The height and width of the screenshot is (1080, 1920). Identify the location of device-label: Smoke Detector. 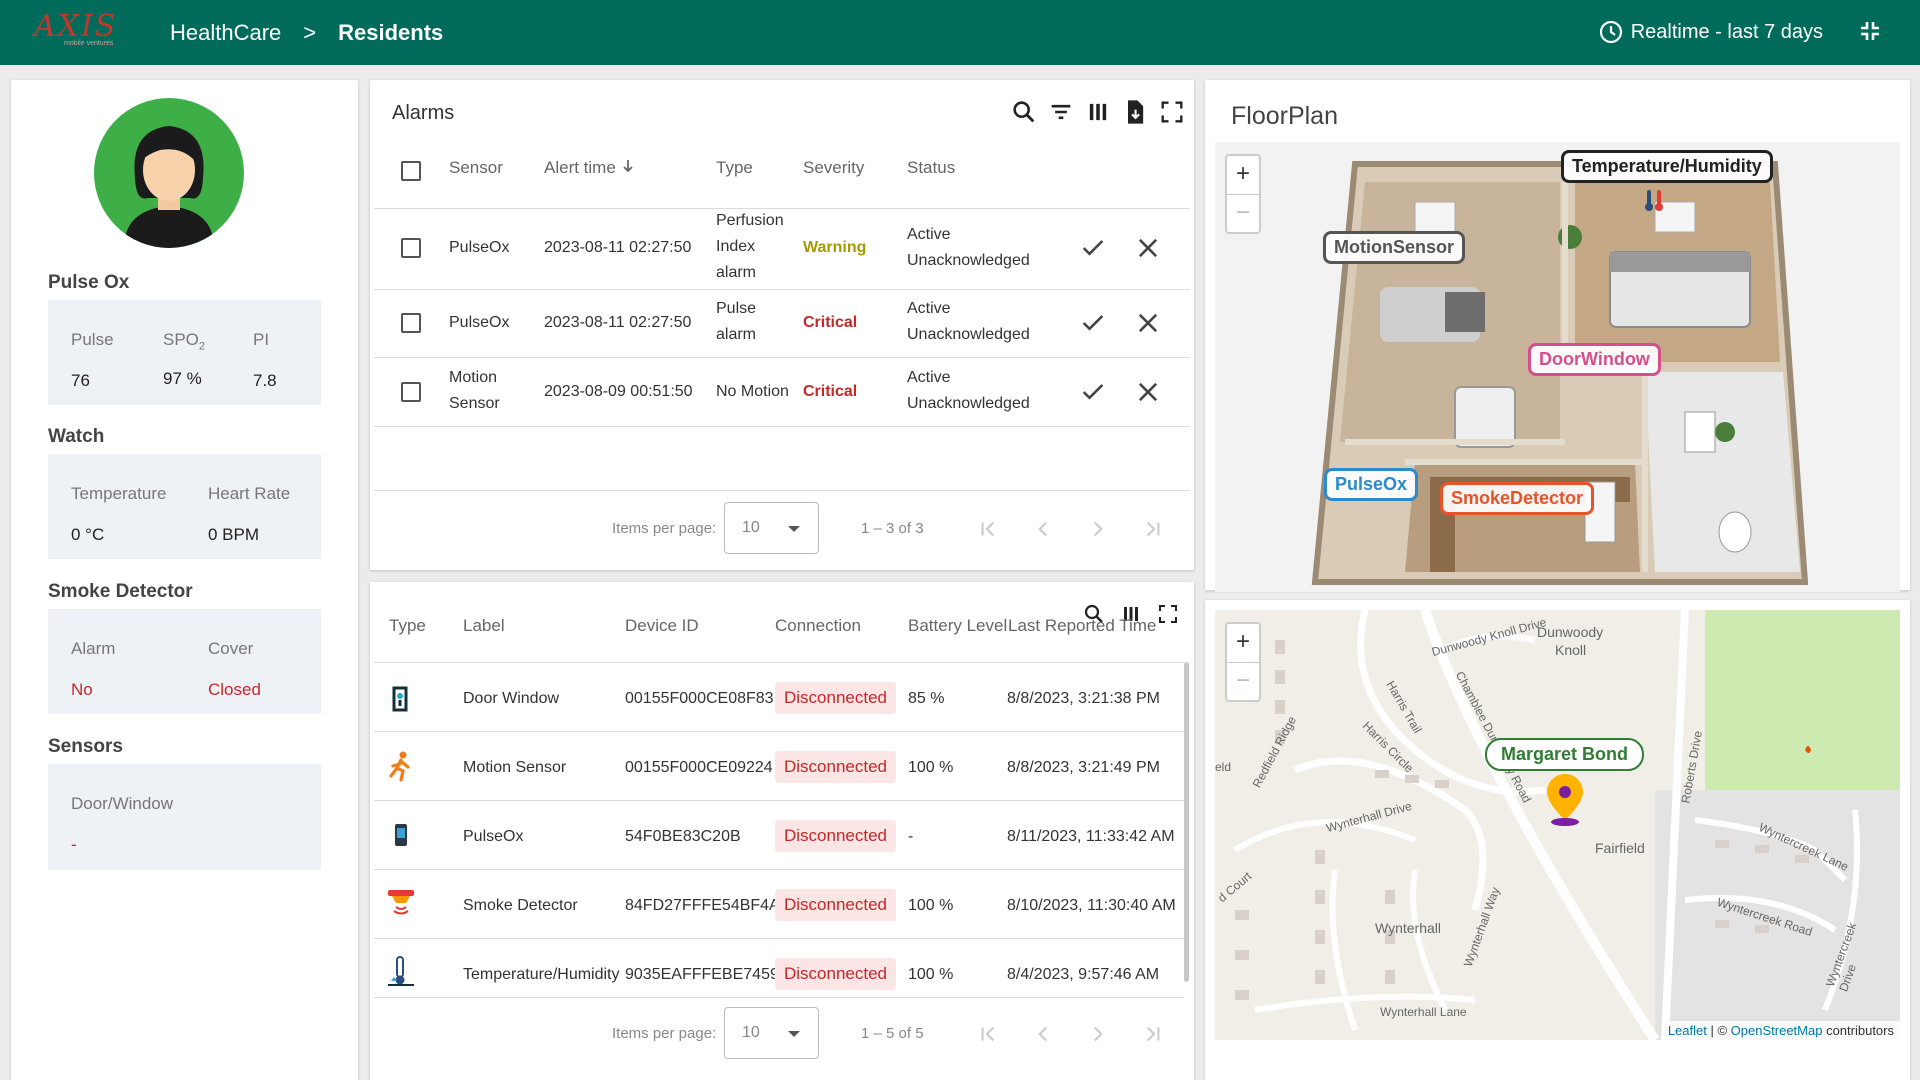
(520, 905).